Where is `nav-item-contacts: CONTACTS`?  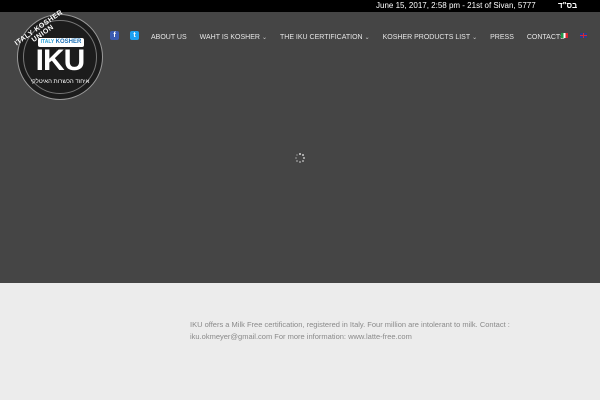
nav-item-contacts: CONTACTS is located at coordinates (546, 37).